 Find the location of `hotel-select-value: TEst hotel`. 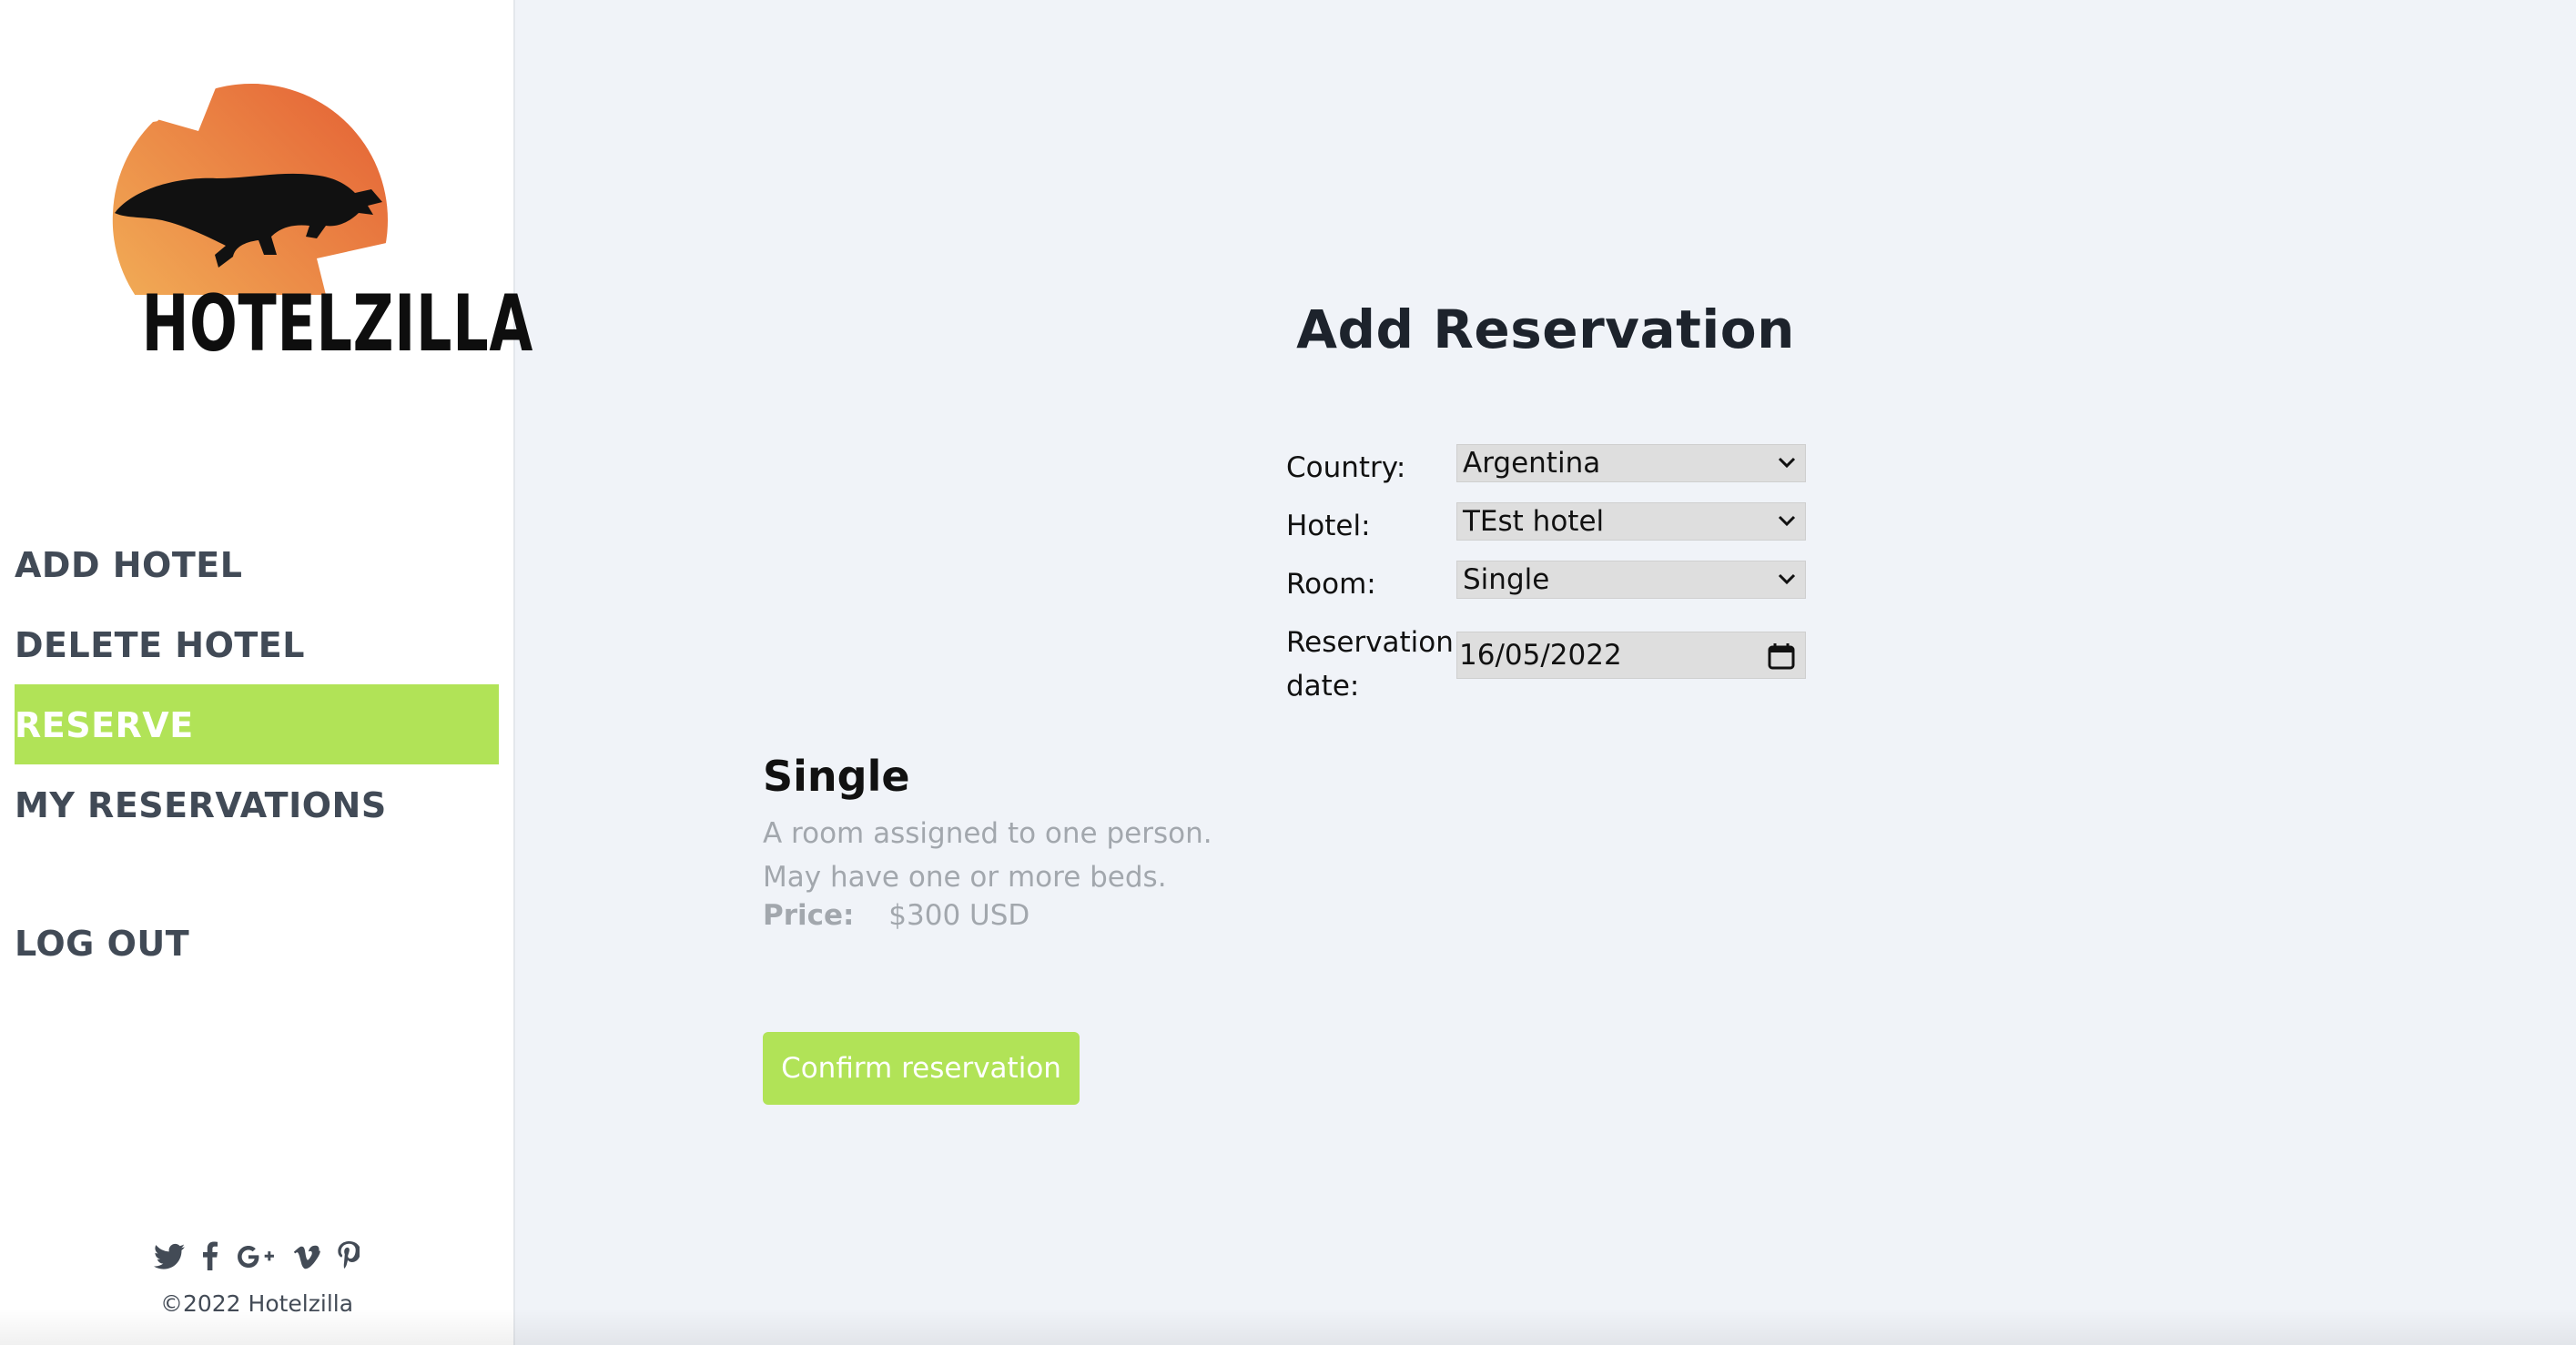

hotel-select-value: TEst hotel is located at coordinates (1534, 521).